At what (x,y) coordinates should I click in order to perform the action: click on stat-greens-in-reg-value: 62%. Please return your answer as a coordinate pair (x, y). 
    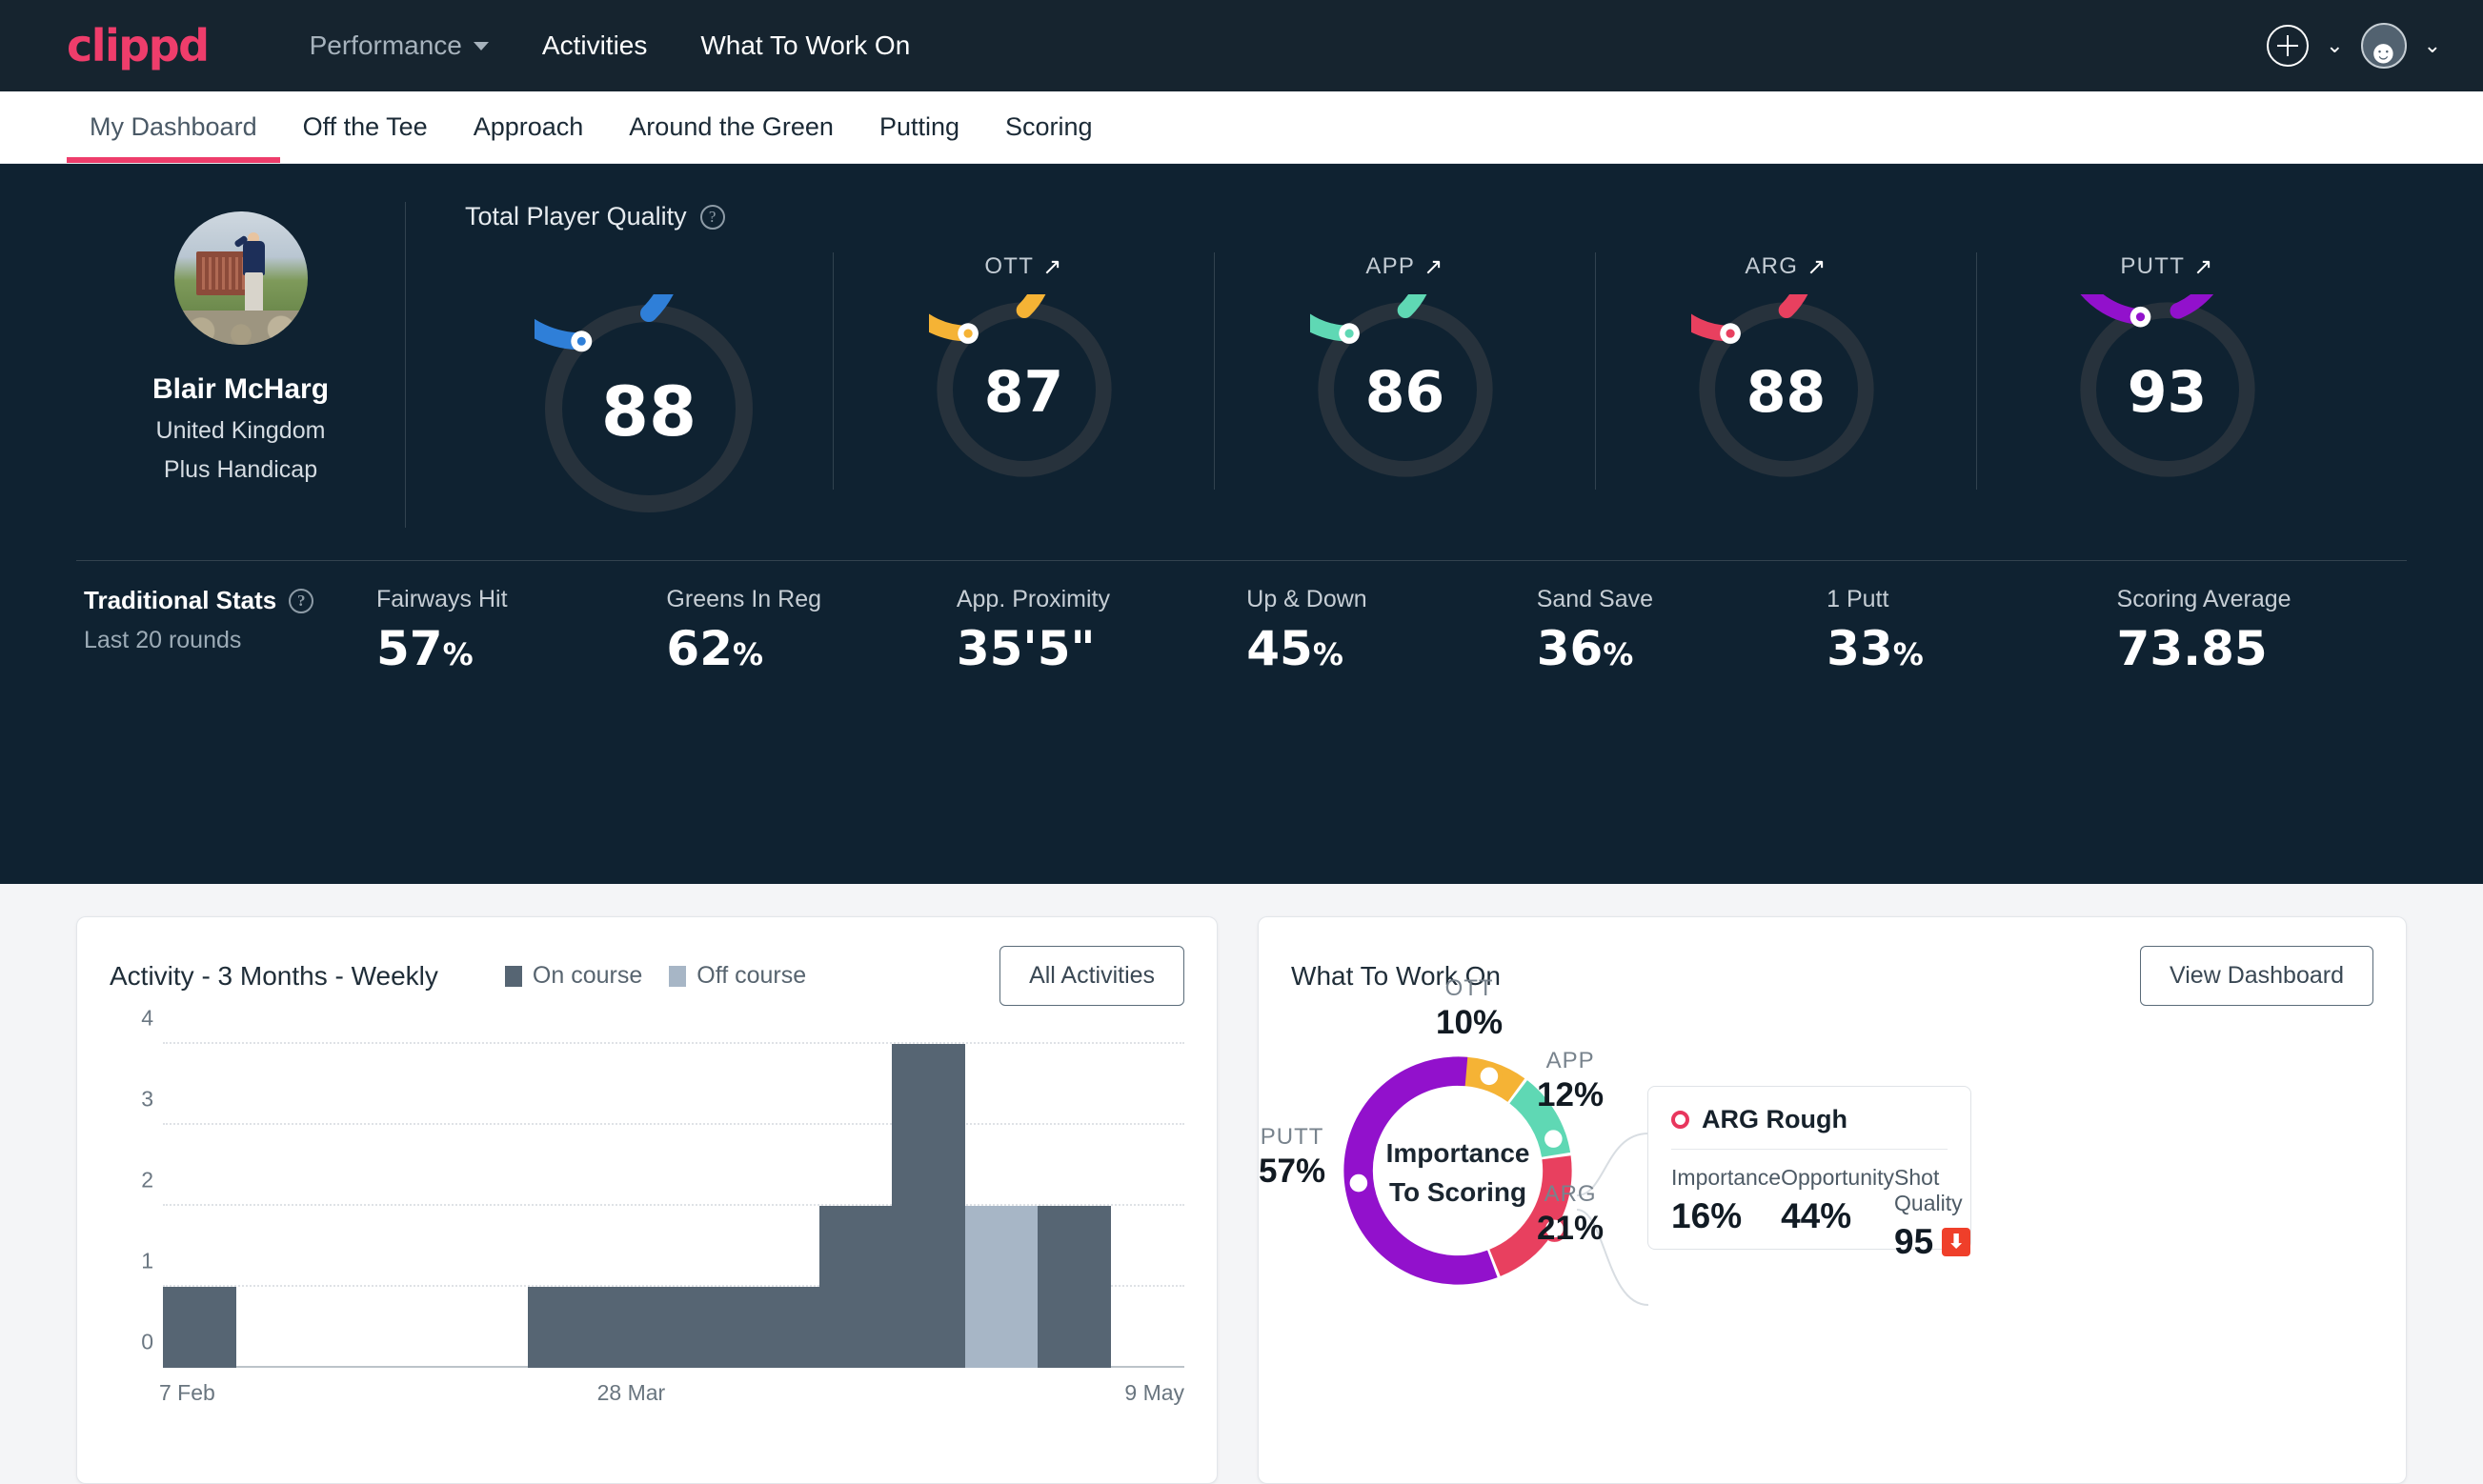
    Looking at the image, I should click on (811, 649).